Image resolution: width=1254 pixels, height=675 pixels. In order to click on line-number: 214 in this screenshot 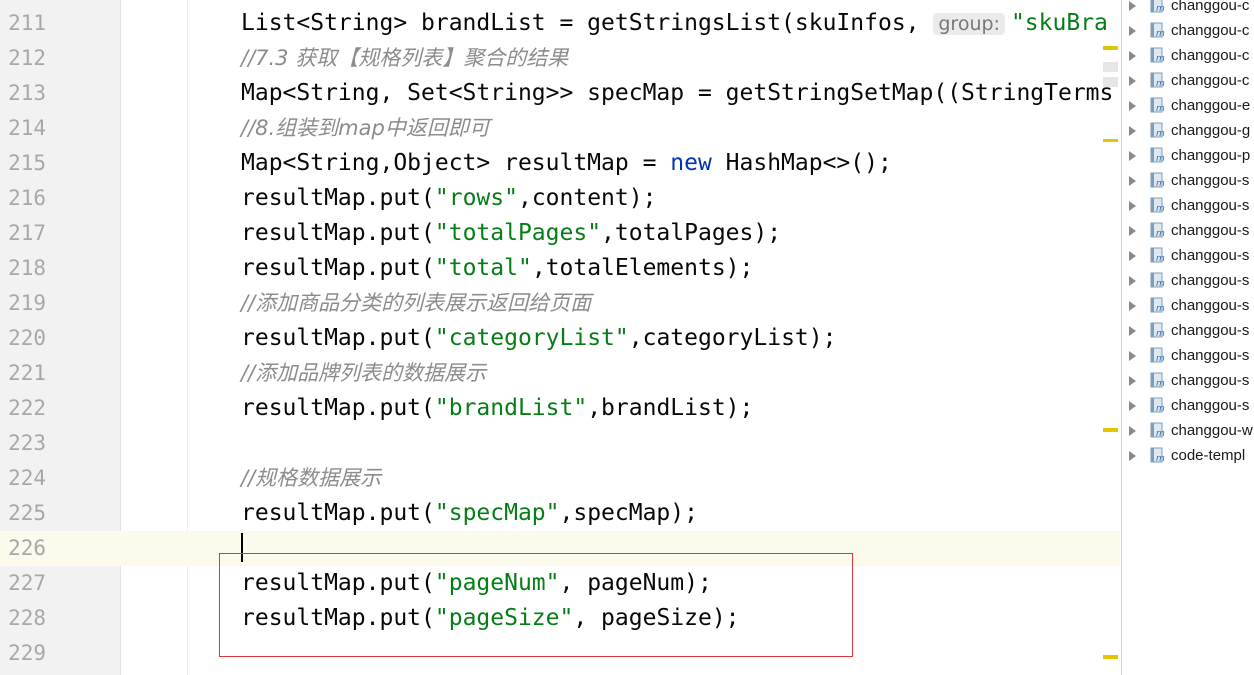, I will do `click(27, 128)`.